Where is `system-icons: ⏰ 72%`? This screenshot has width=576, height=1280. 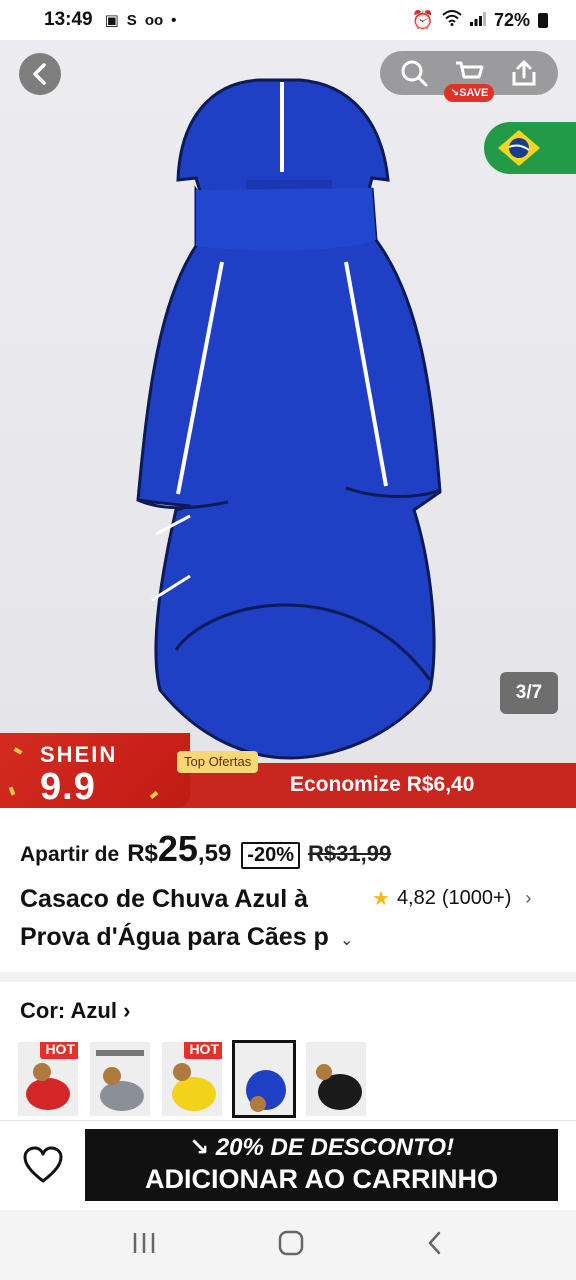 system-icons: ⏰ 72% is located at coordinates (480, 20).